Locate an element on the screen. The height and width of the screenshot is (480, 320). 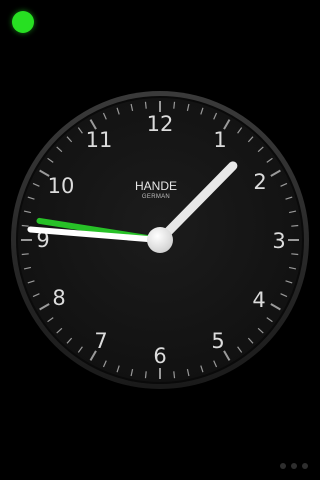
brand-subtitle: GERMAN is located at coordinates (156, 197).